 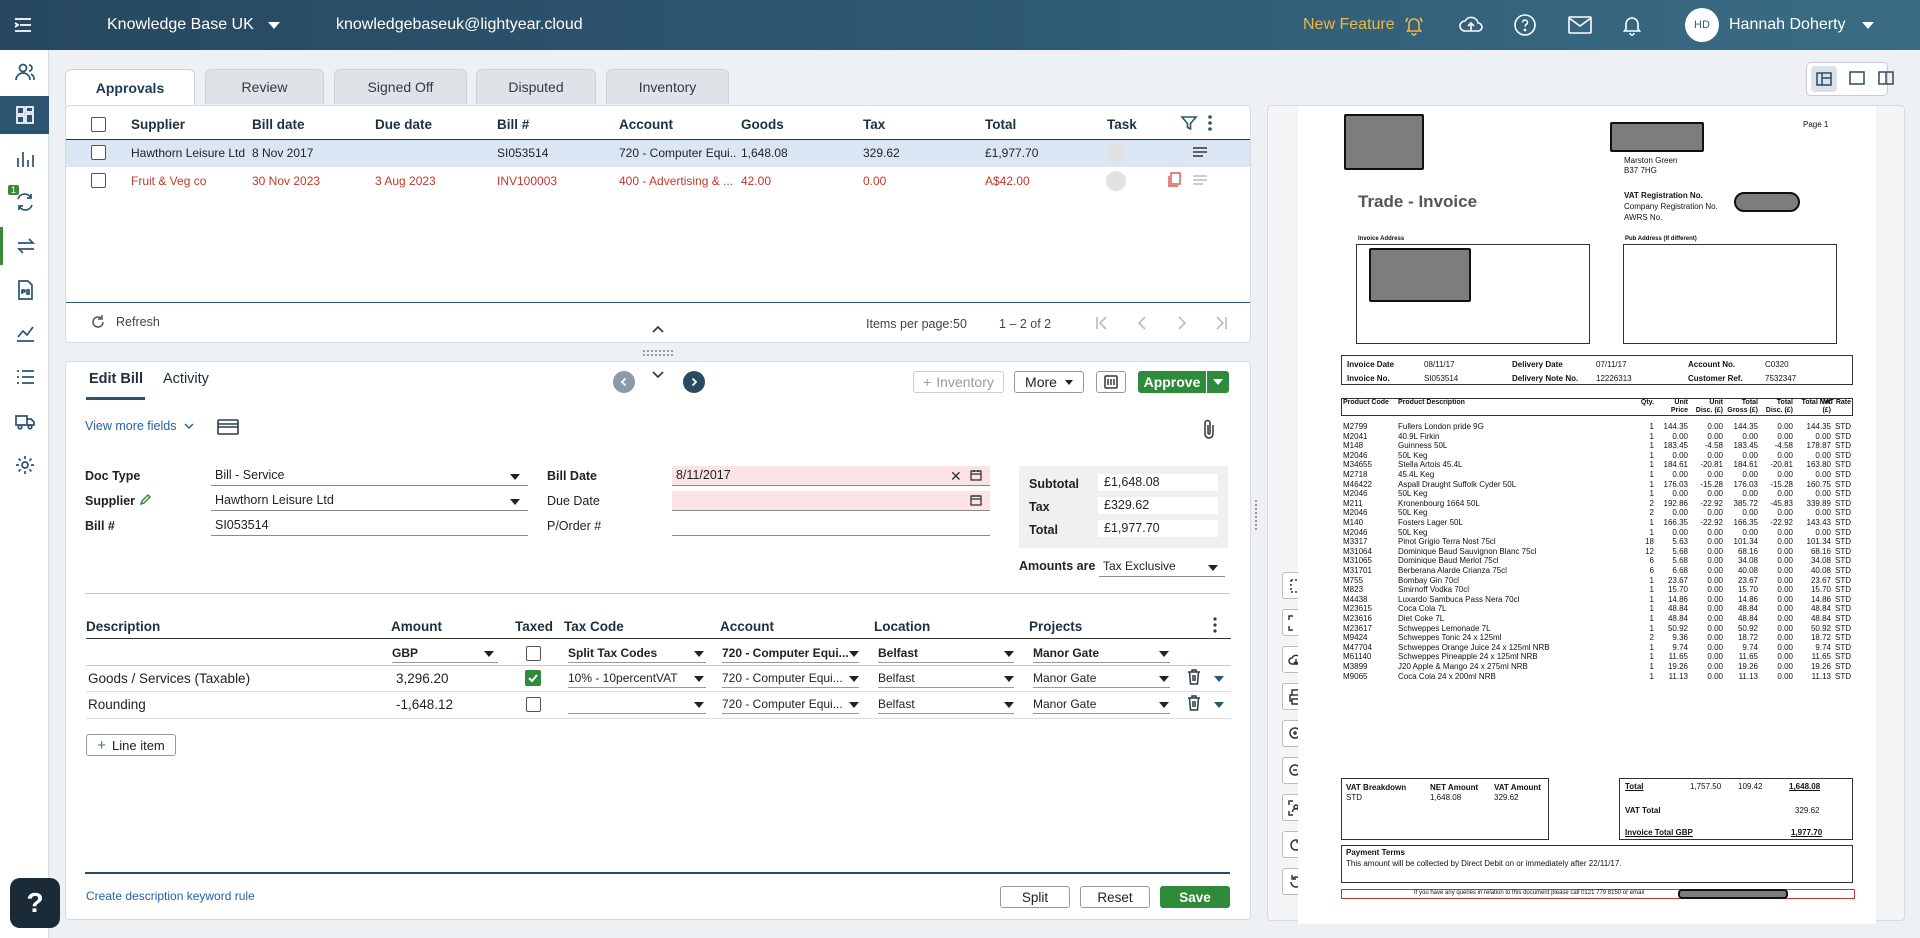 What do you see at coordinates (24, 159) in the screenshot?
I see `bar-chart-icon` at bounding box center [24, 159].